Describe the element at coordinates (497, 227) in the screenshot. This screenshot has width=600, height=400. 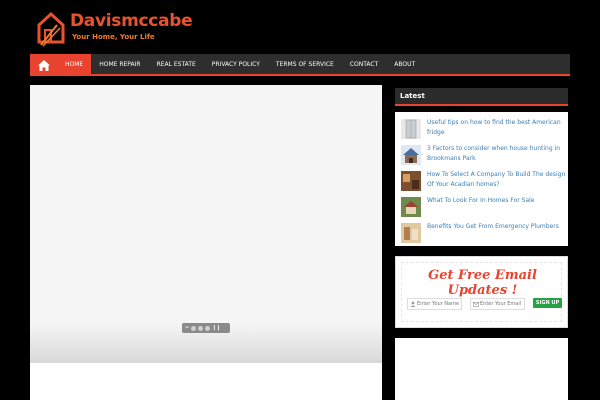
I see `post-link: Benefits You Get From Emergency Plumbers` at that location.